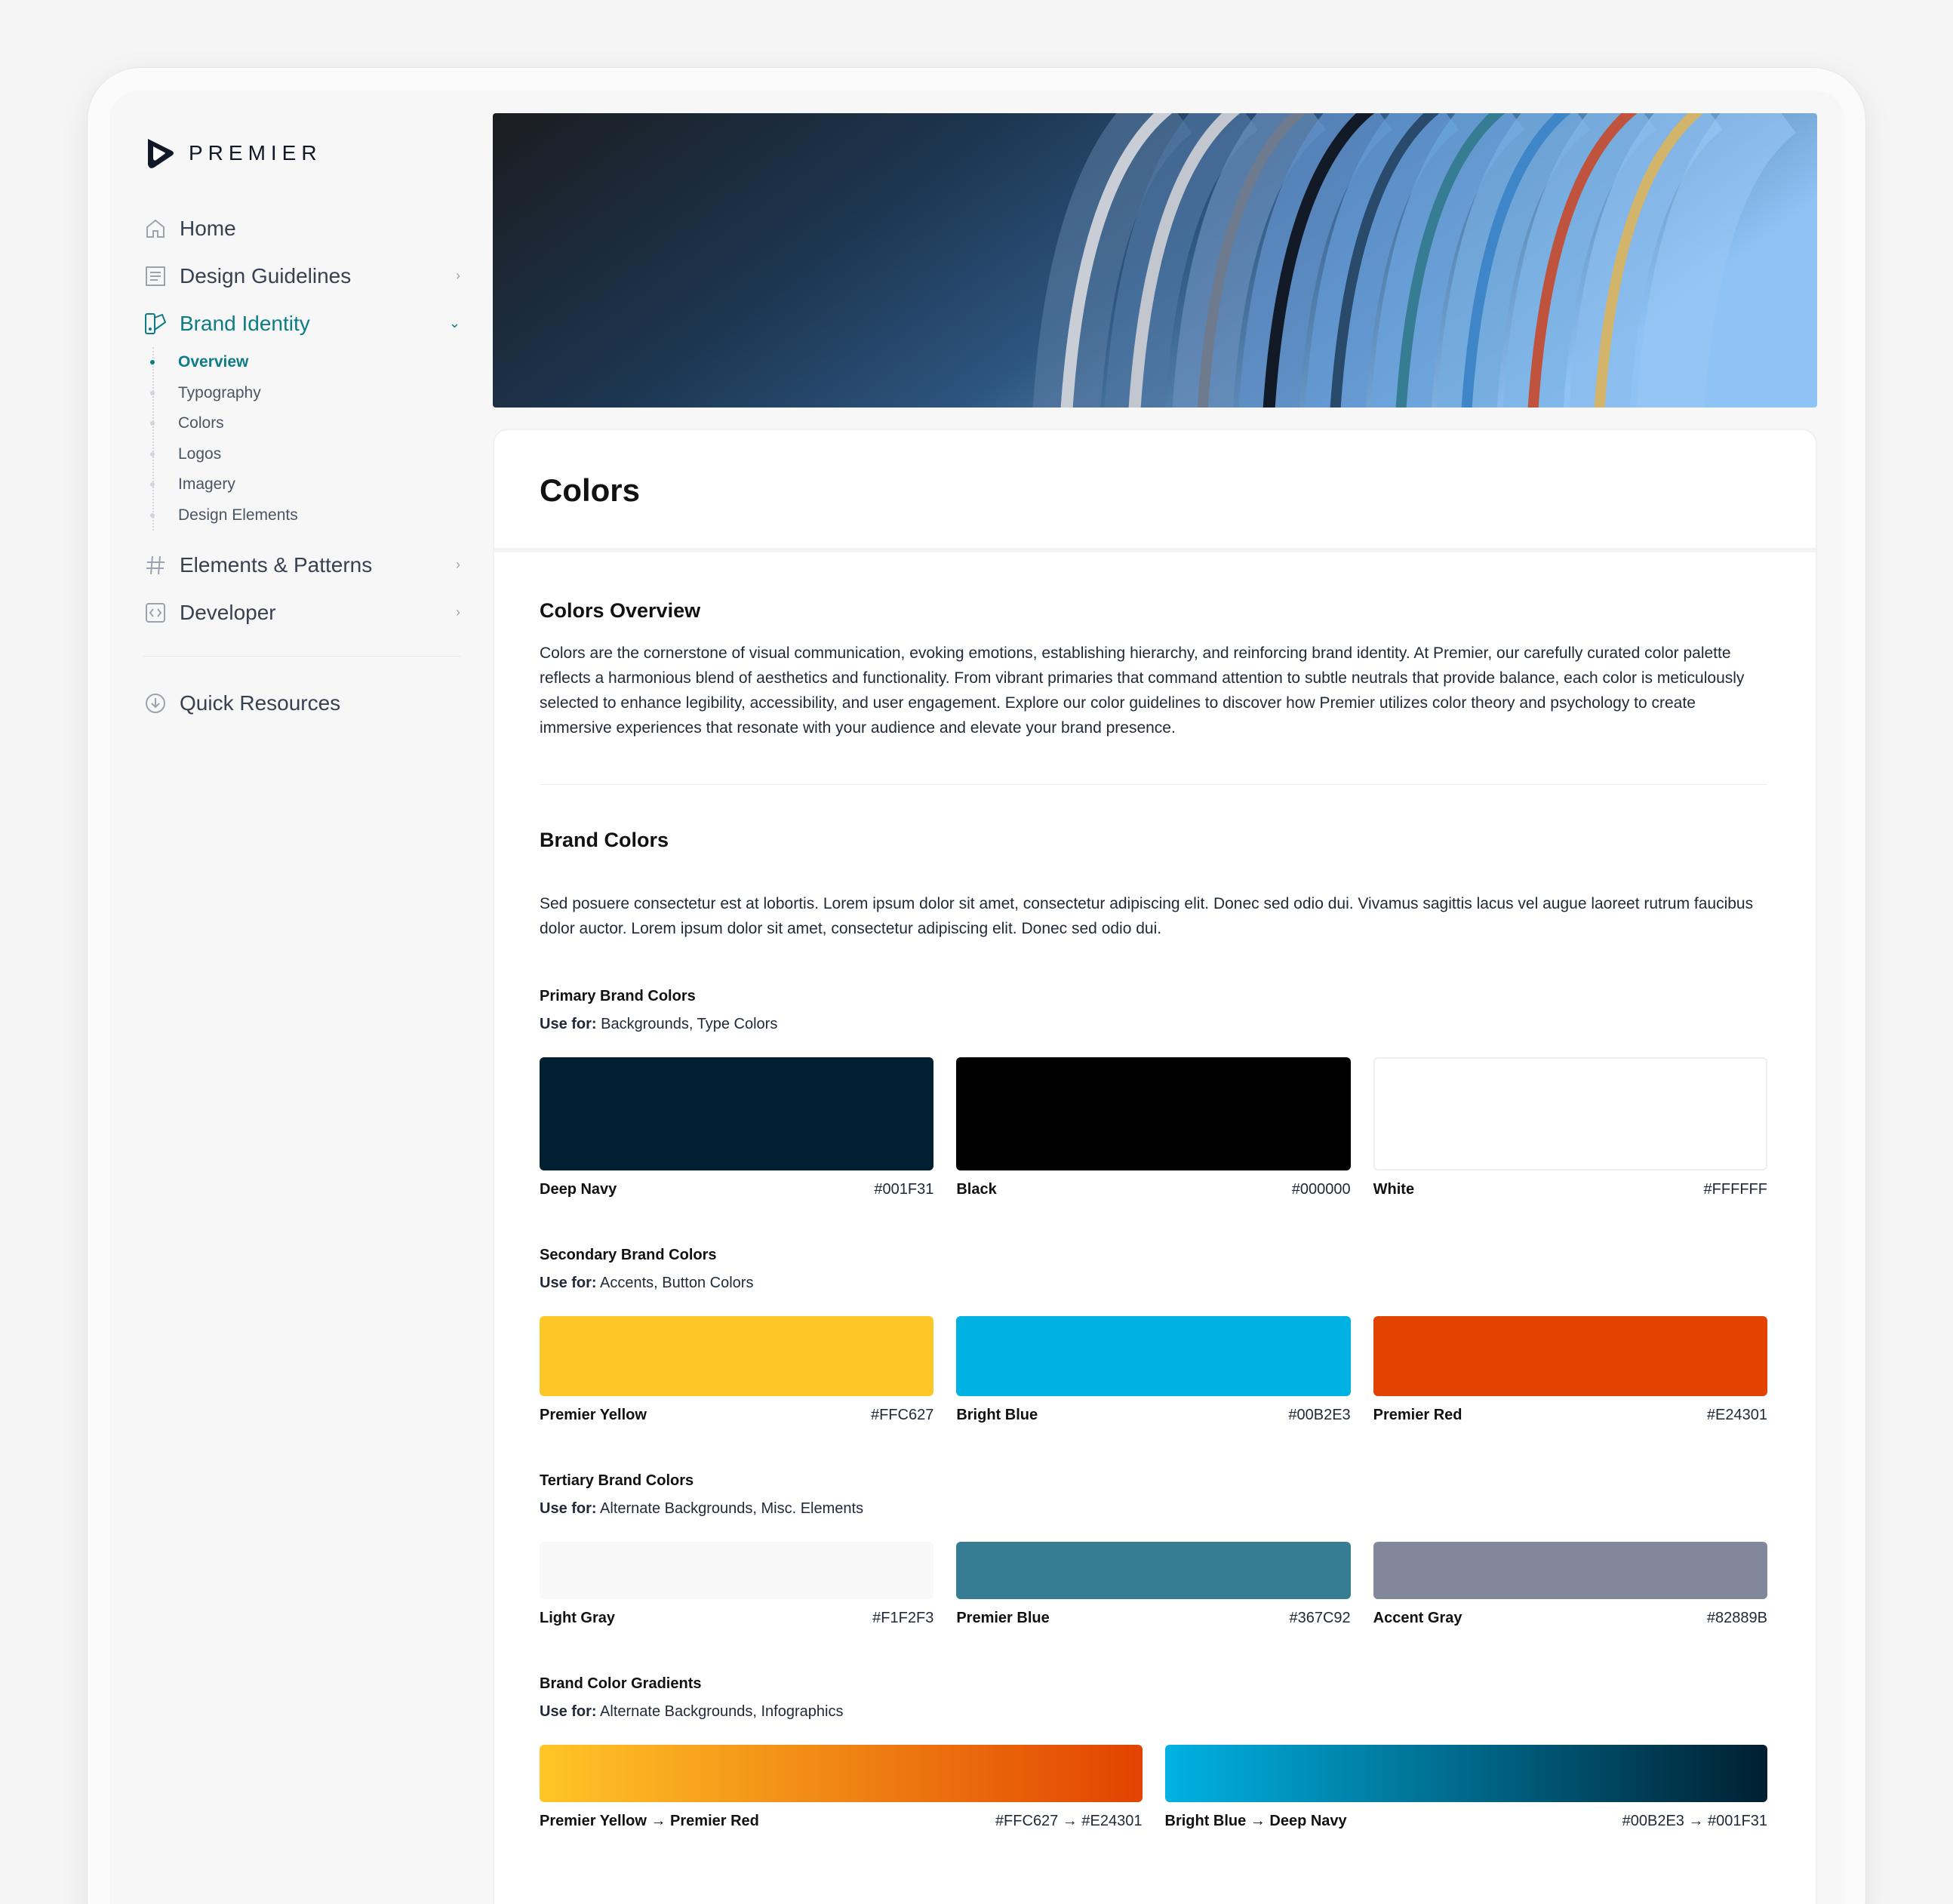 Image resolution: width=1953 pixels, height=1904 pixels. I want to click on swatch-color-premier-red, so click(1570, 1356).